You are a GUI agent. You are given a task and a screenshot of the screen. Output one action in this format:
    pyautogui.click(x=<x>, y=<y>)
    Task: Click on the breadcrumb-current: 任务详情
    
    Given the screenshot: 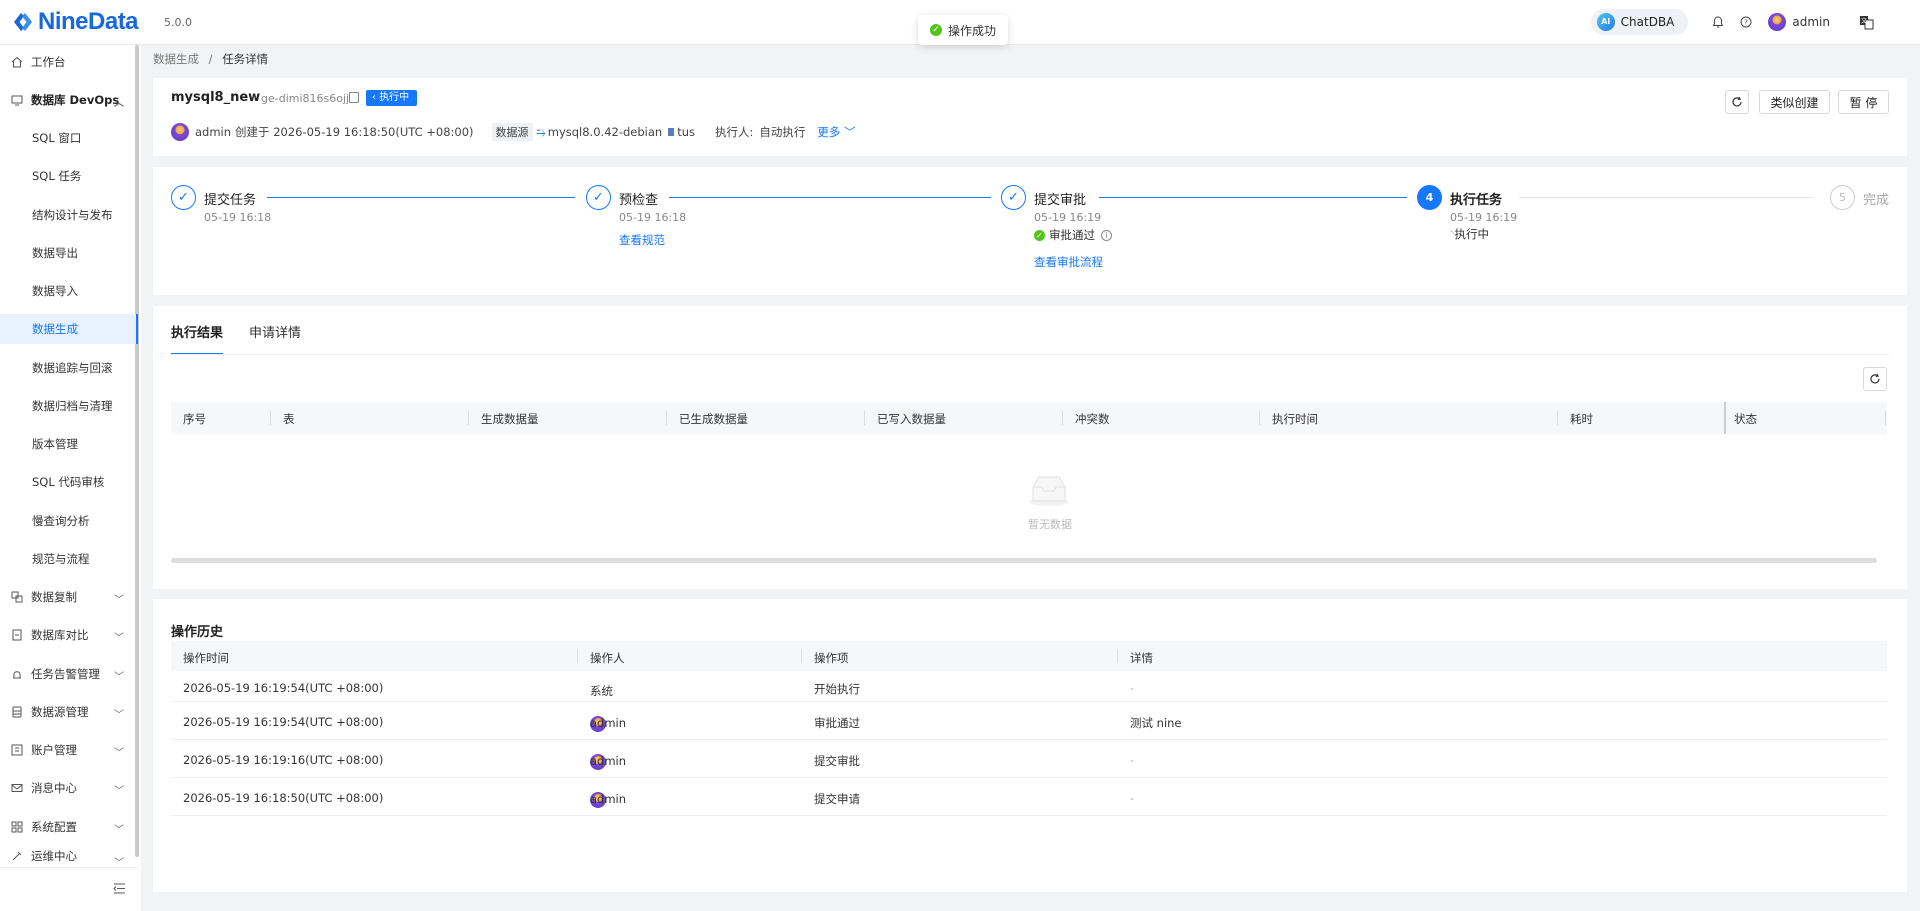 What is the action you would take?
    pyautogui.click(x=245, y=59)
    